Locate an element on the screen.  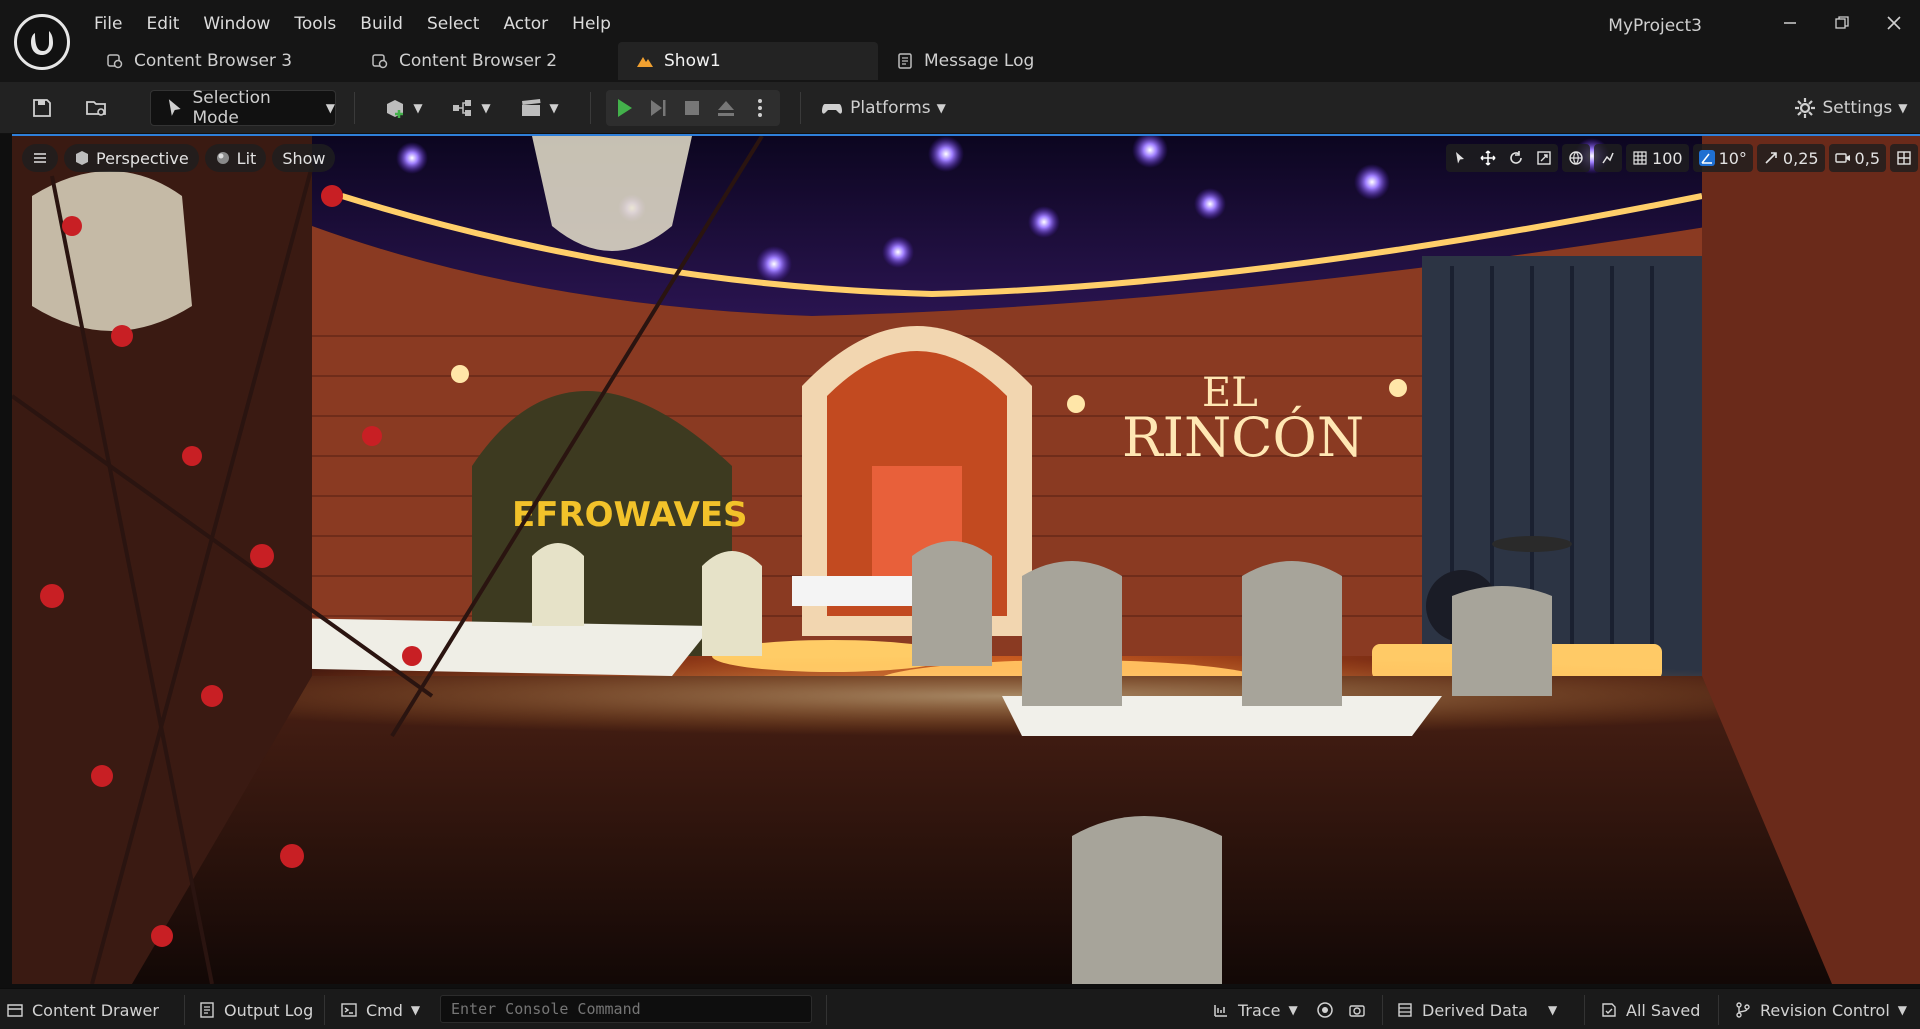
add-actor-button: ▼ is located at coordinates (403, 108).